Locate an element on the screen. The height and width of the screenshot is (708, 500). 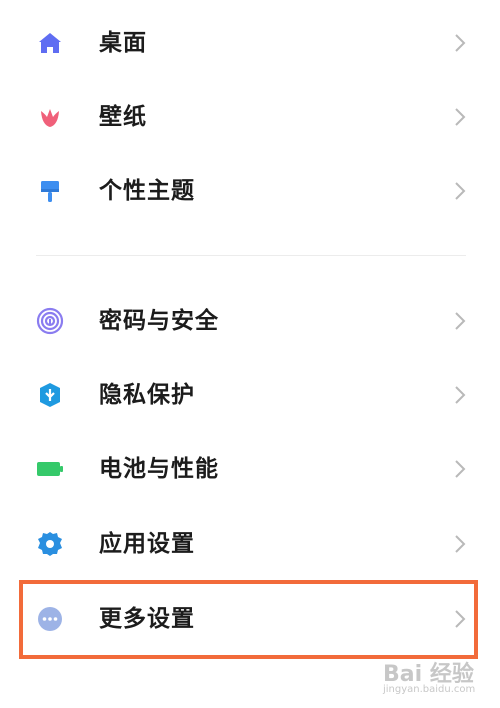
settings-item-wallpaper: 壁纸 is located at coordinates (250, 117).